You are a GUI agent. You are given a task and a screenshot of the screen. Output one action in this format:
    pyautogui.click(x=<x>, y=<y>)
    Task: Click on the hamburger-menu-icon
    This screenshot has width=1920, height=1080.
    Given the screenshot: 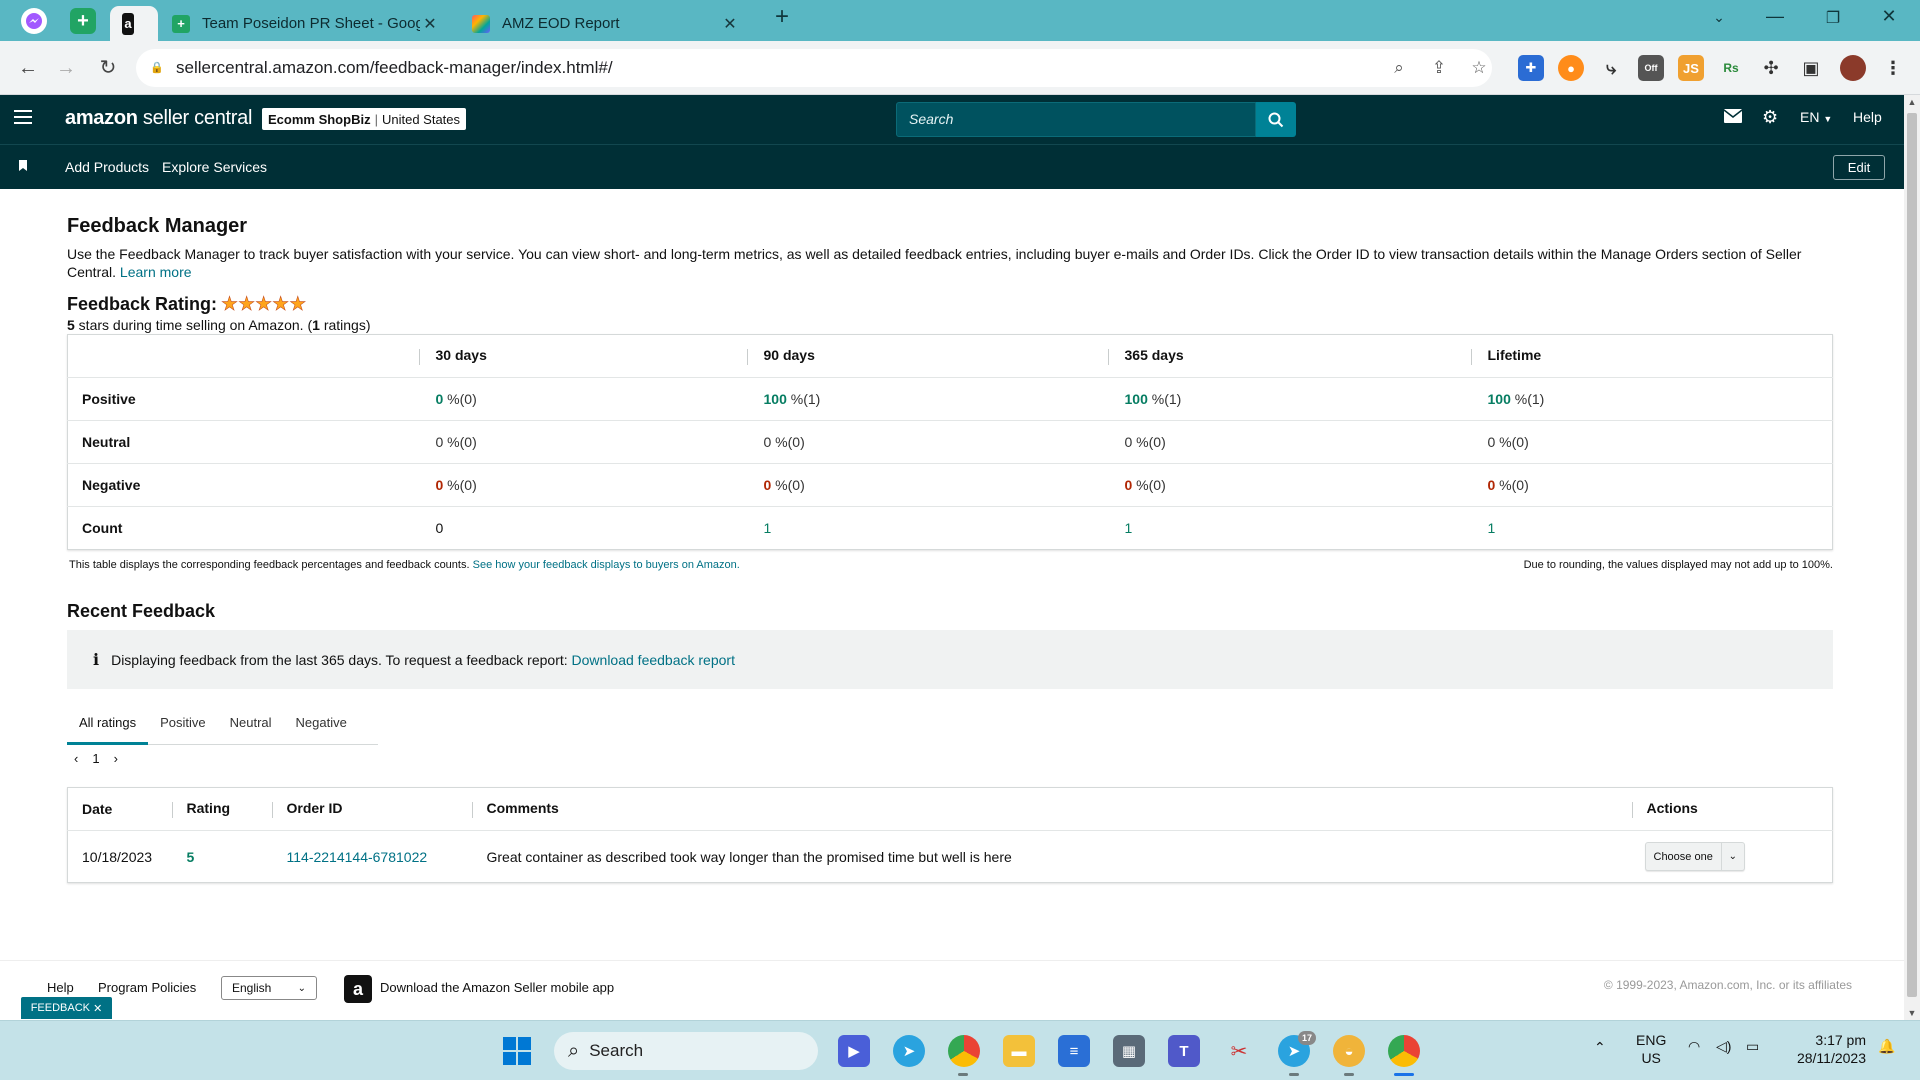 What is the action you would take?
    pyautogui.click(x=23, y=119)
    